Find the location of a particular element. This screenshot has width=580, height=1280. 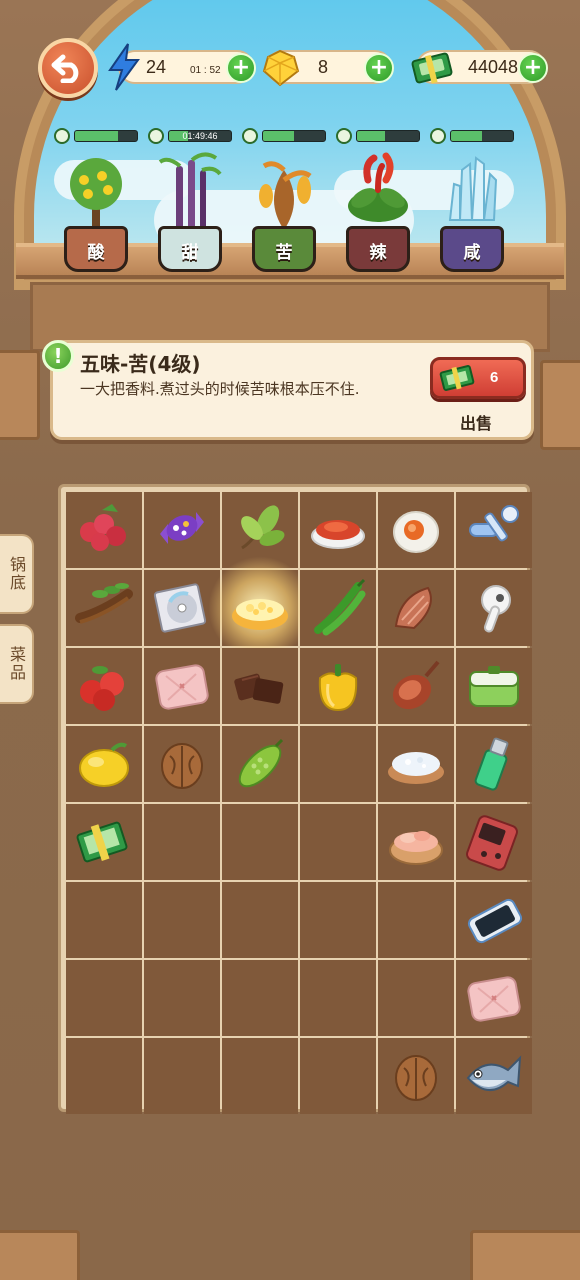

plant-3: 辣 is located at coordinates (378, 203).